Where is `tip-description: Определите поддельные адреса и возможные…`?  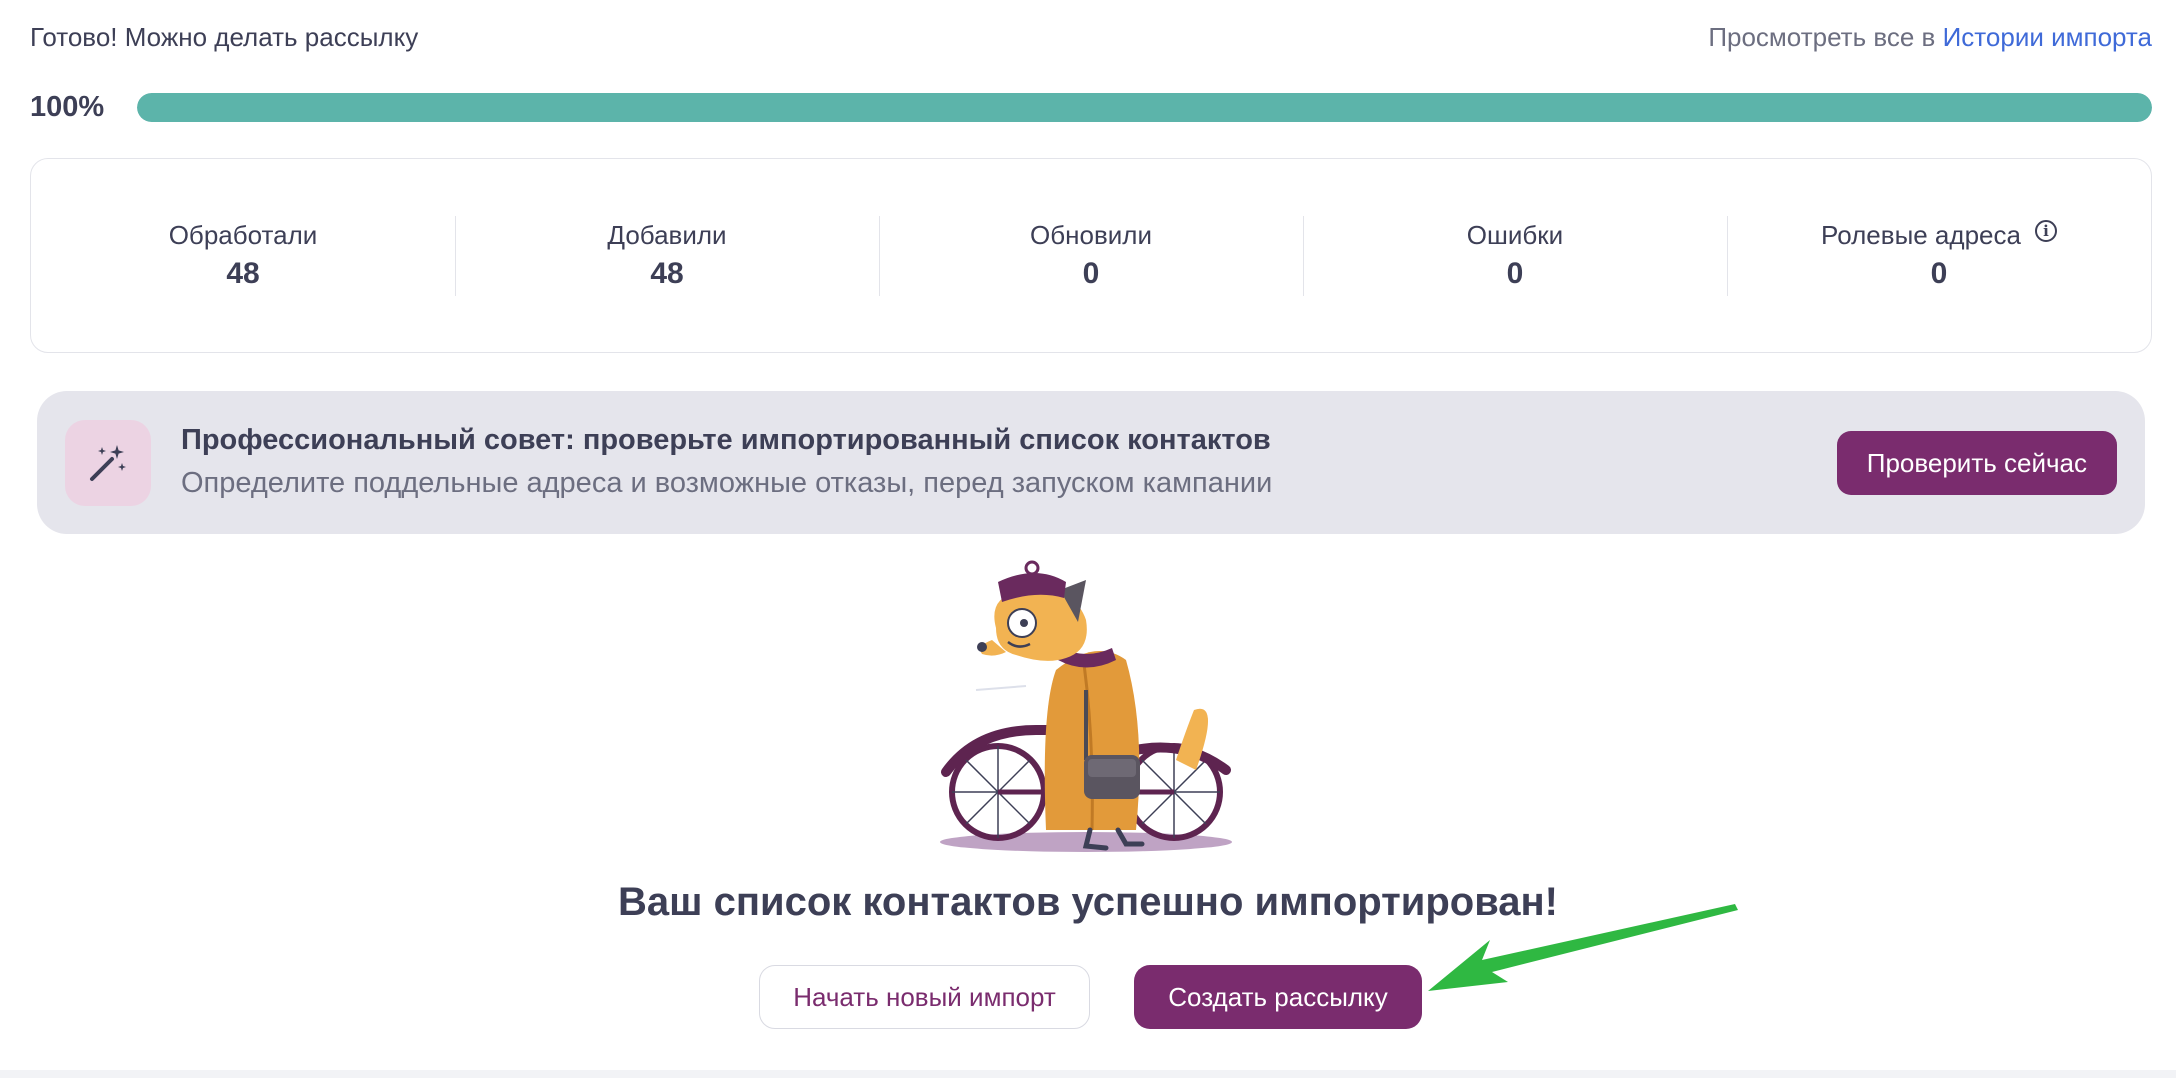 tip-description: Определите поддельные адреса и возможные… is located at coordinates (727, 483).